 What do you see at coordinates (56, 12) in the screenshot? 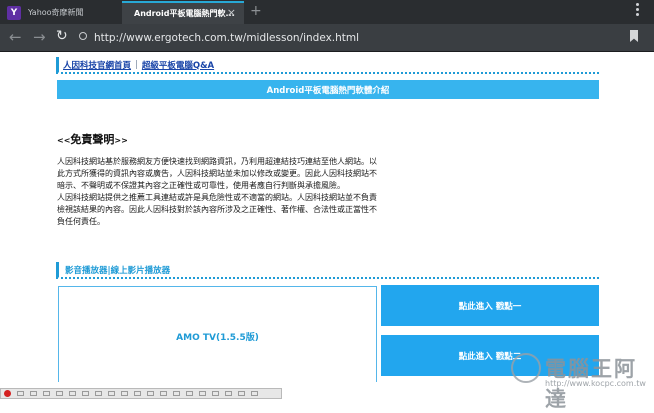
I see `tab-label: Yahoo奇摩新聞` at bounding box center [56, 12].